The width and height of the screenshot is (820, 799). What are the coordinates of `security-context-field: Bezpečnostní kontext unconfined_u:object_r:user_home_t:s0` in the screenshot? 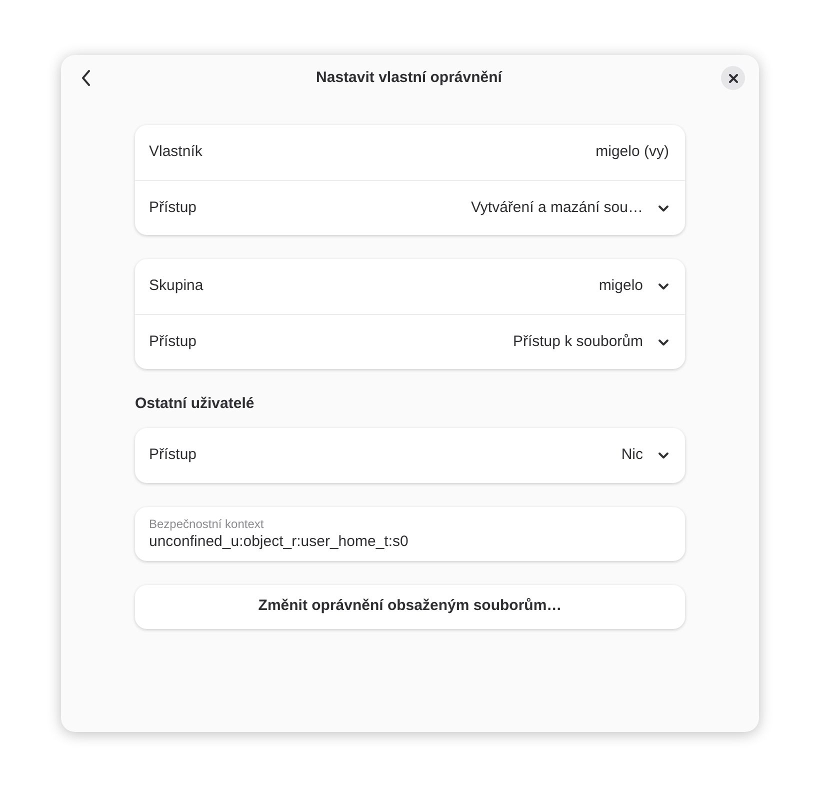 It's located at (410, 533).